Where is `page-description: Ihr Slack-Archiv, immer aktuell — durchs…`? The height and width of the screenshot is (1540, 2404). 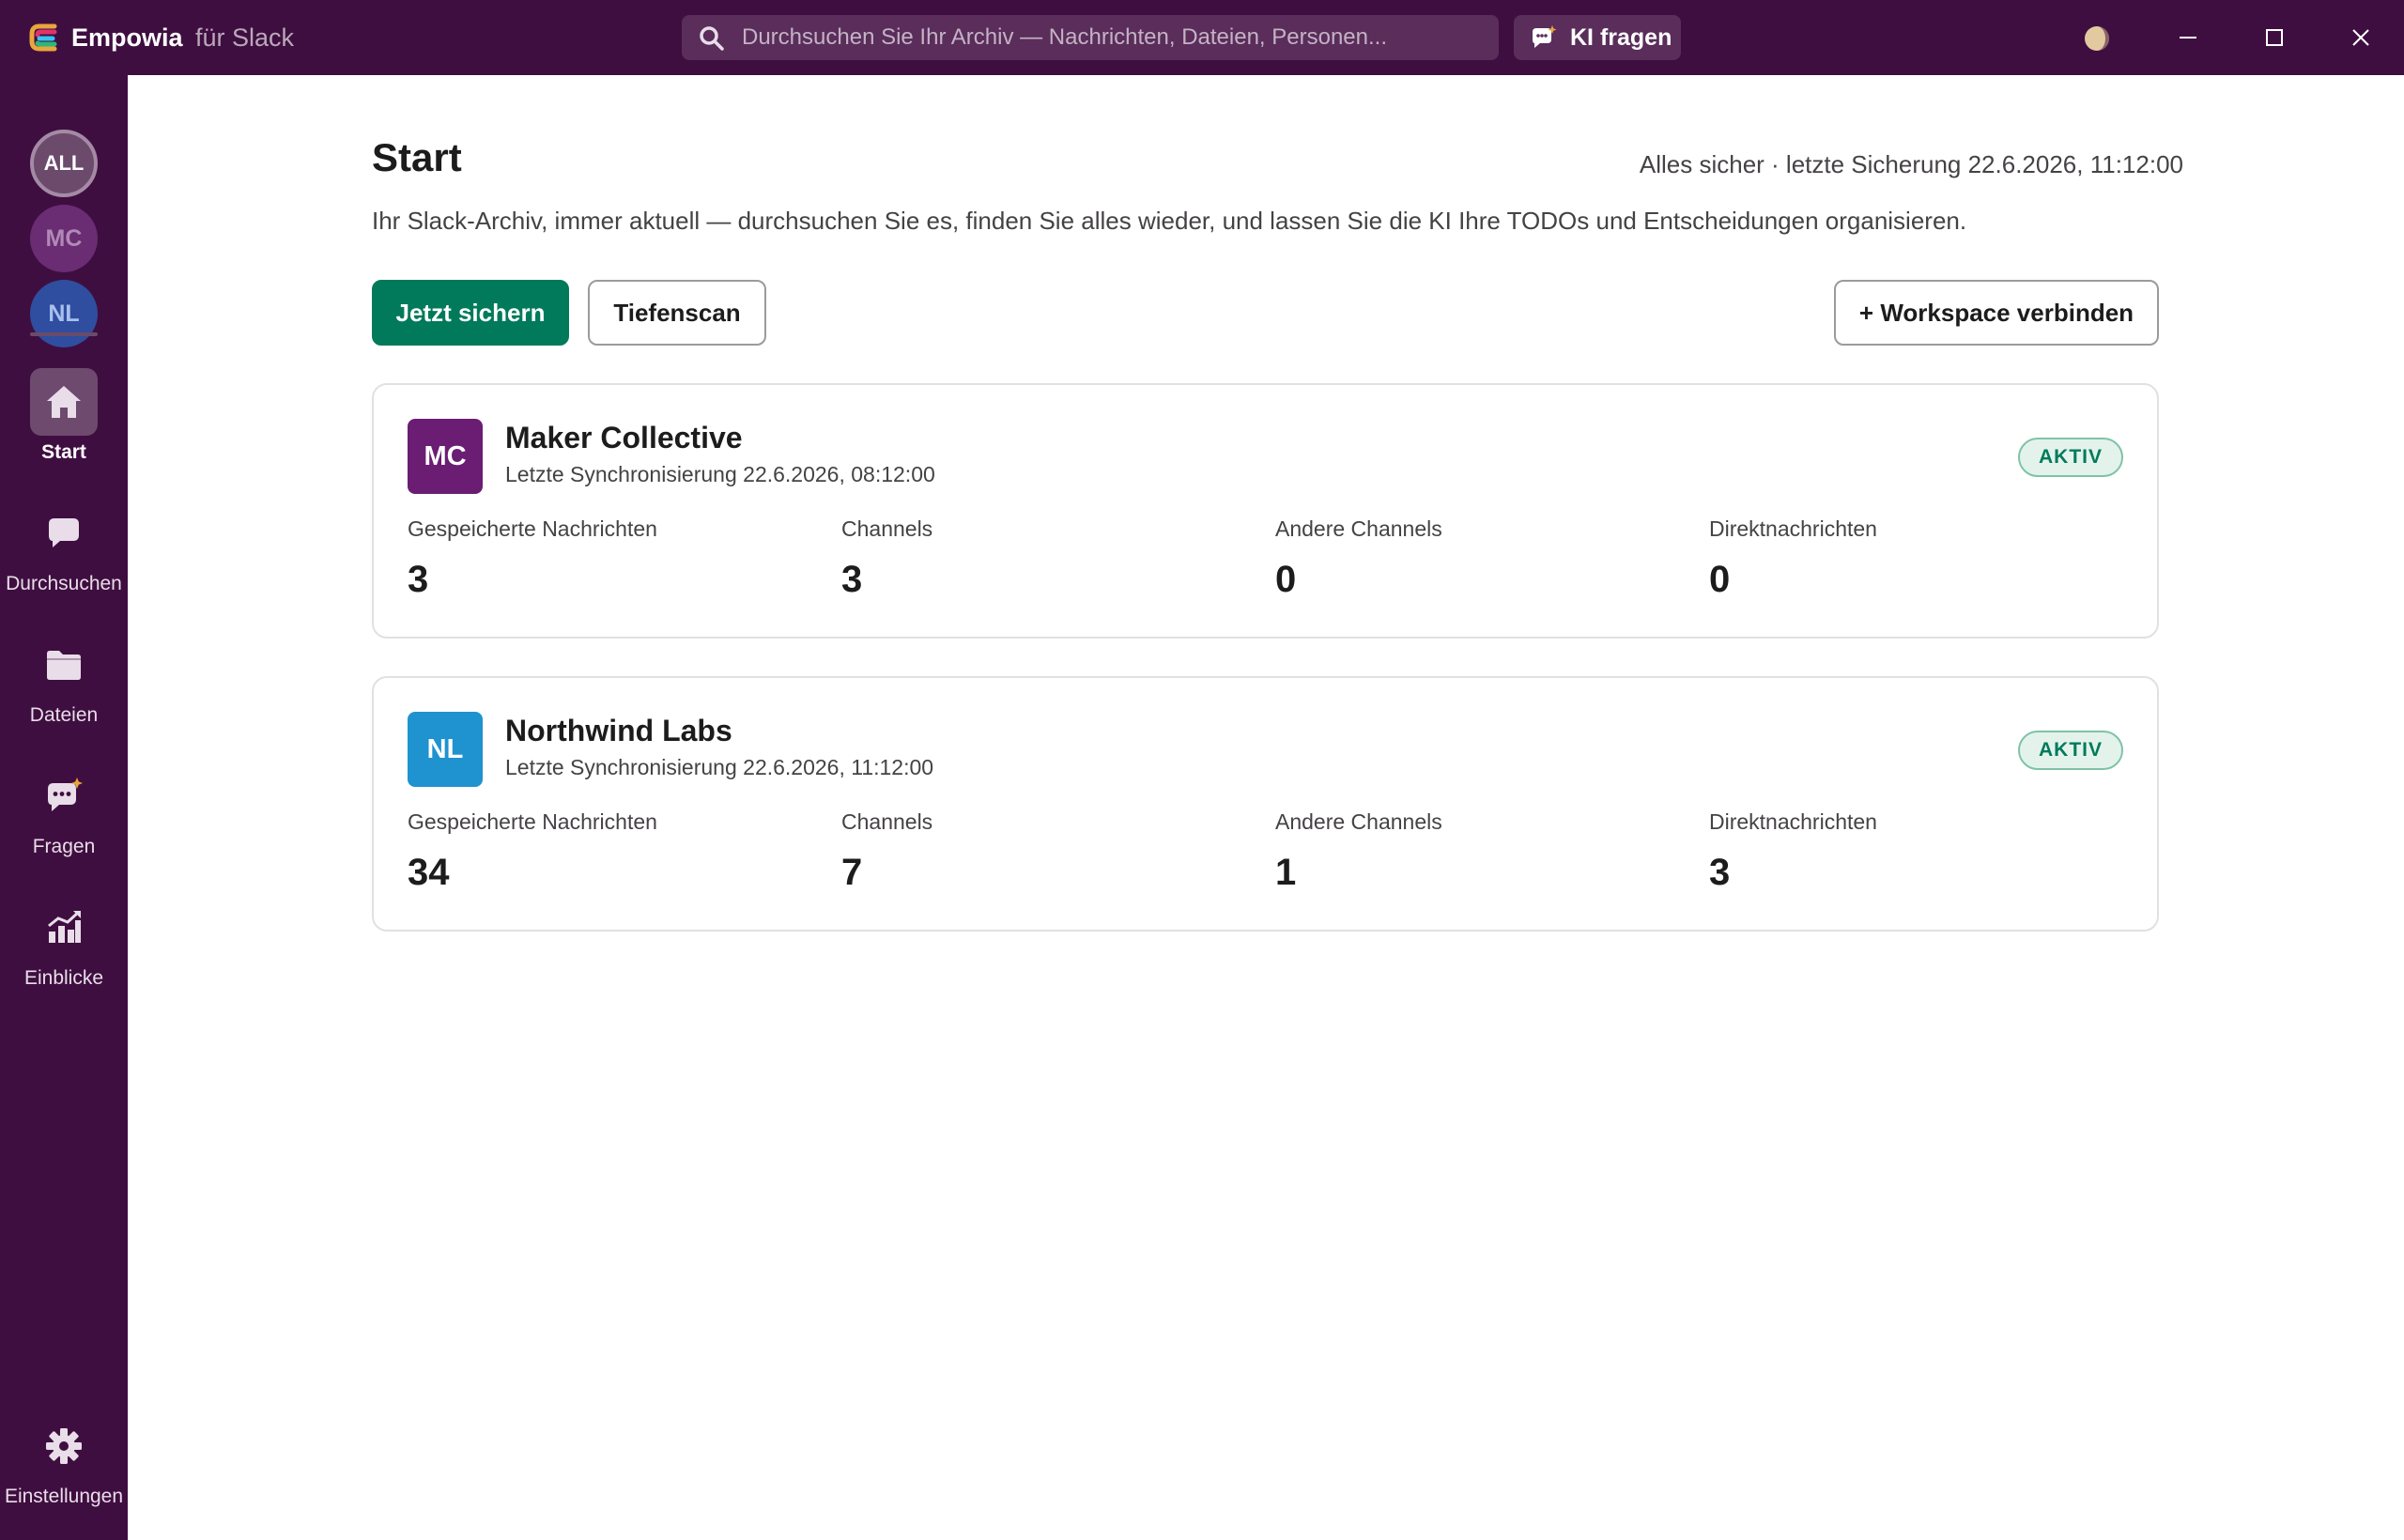
page-description: Ihr Slack-Archiv, immer aktuell — durchs… is located at coordinates (1169, 221).